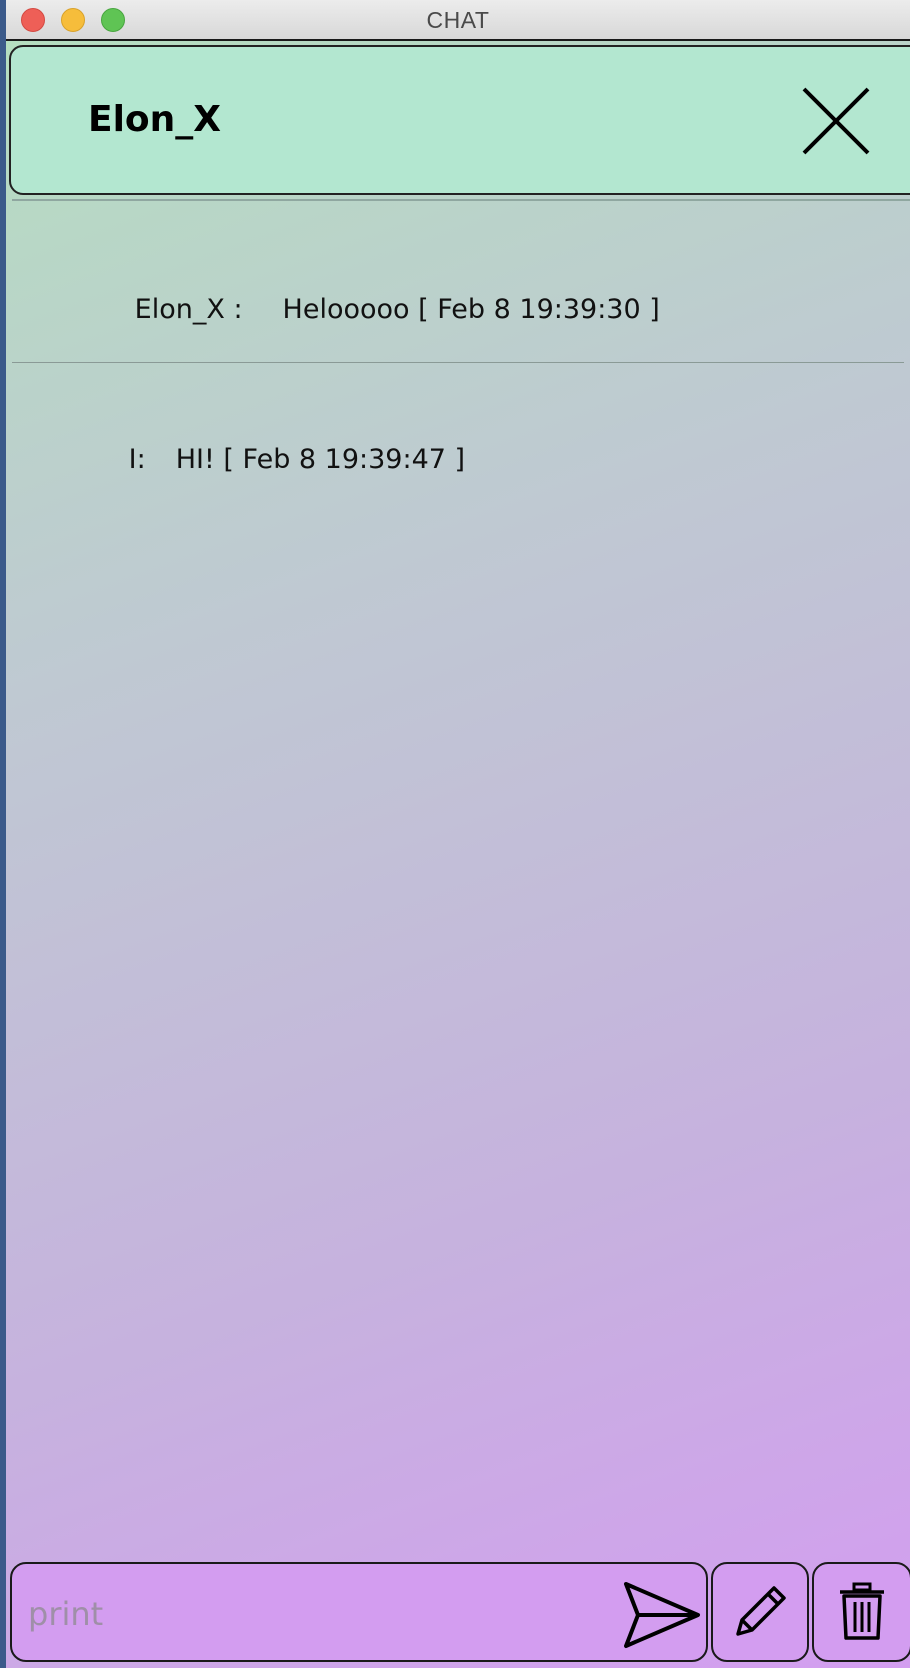 This screenshot has width=910, height=1668. Describe the element at coordinates (188, 309) in the screenshot. I see `message-sender: Elon_X :` at that location.